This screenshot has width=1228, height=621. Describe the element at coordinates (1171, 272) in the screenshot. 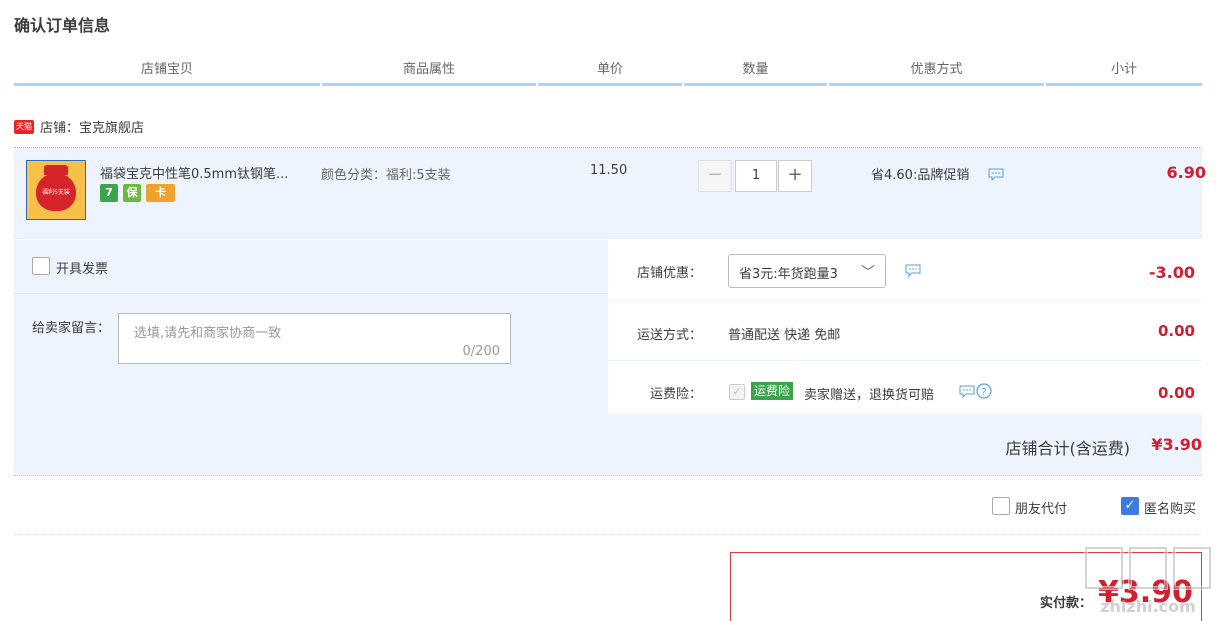

I see `shop-coupon-amount: -3.00` at that location.